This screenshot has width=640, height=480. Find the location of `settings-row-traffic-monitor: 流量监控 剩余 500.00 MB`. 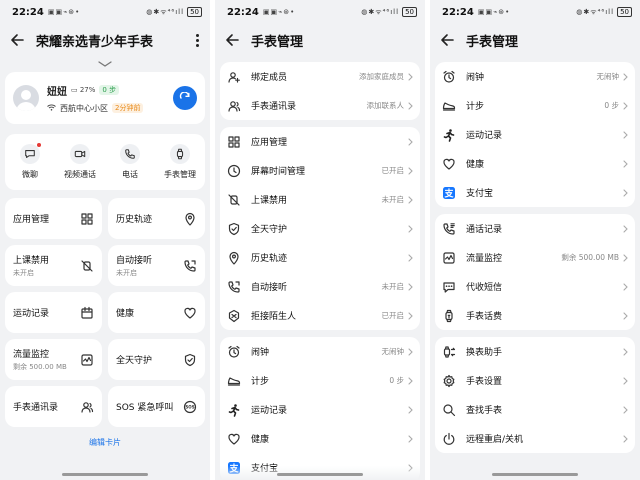

settings-row-traffic-monitor: 流量监控 剩余 500.00 MB is located at coordinates (535, 257).